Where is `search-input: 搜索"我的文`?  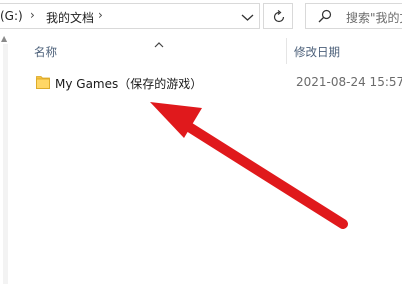
search-input: 搜索"我的文 is located at coordinates (374, 17).